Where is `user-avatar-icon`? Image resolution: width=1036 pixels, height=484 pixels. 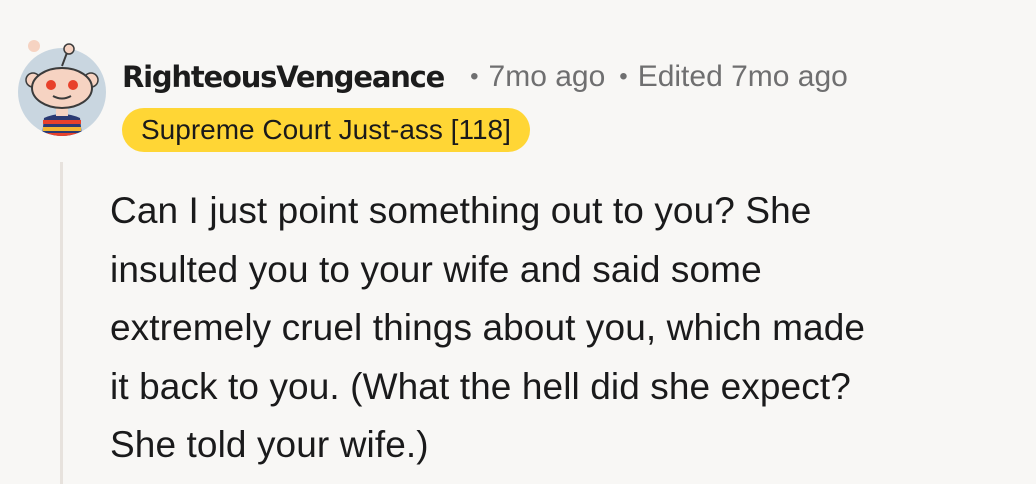 user-avatar-icon is located at coordinates (62, 88).